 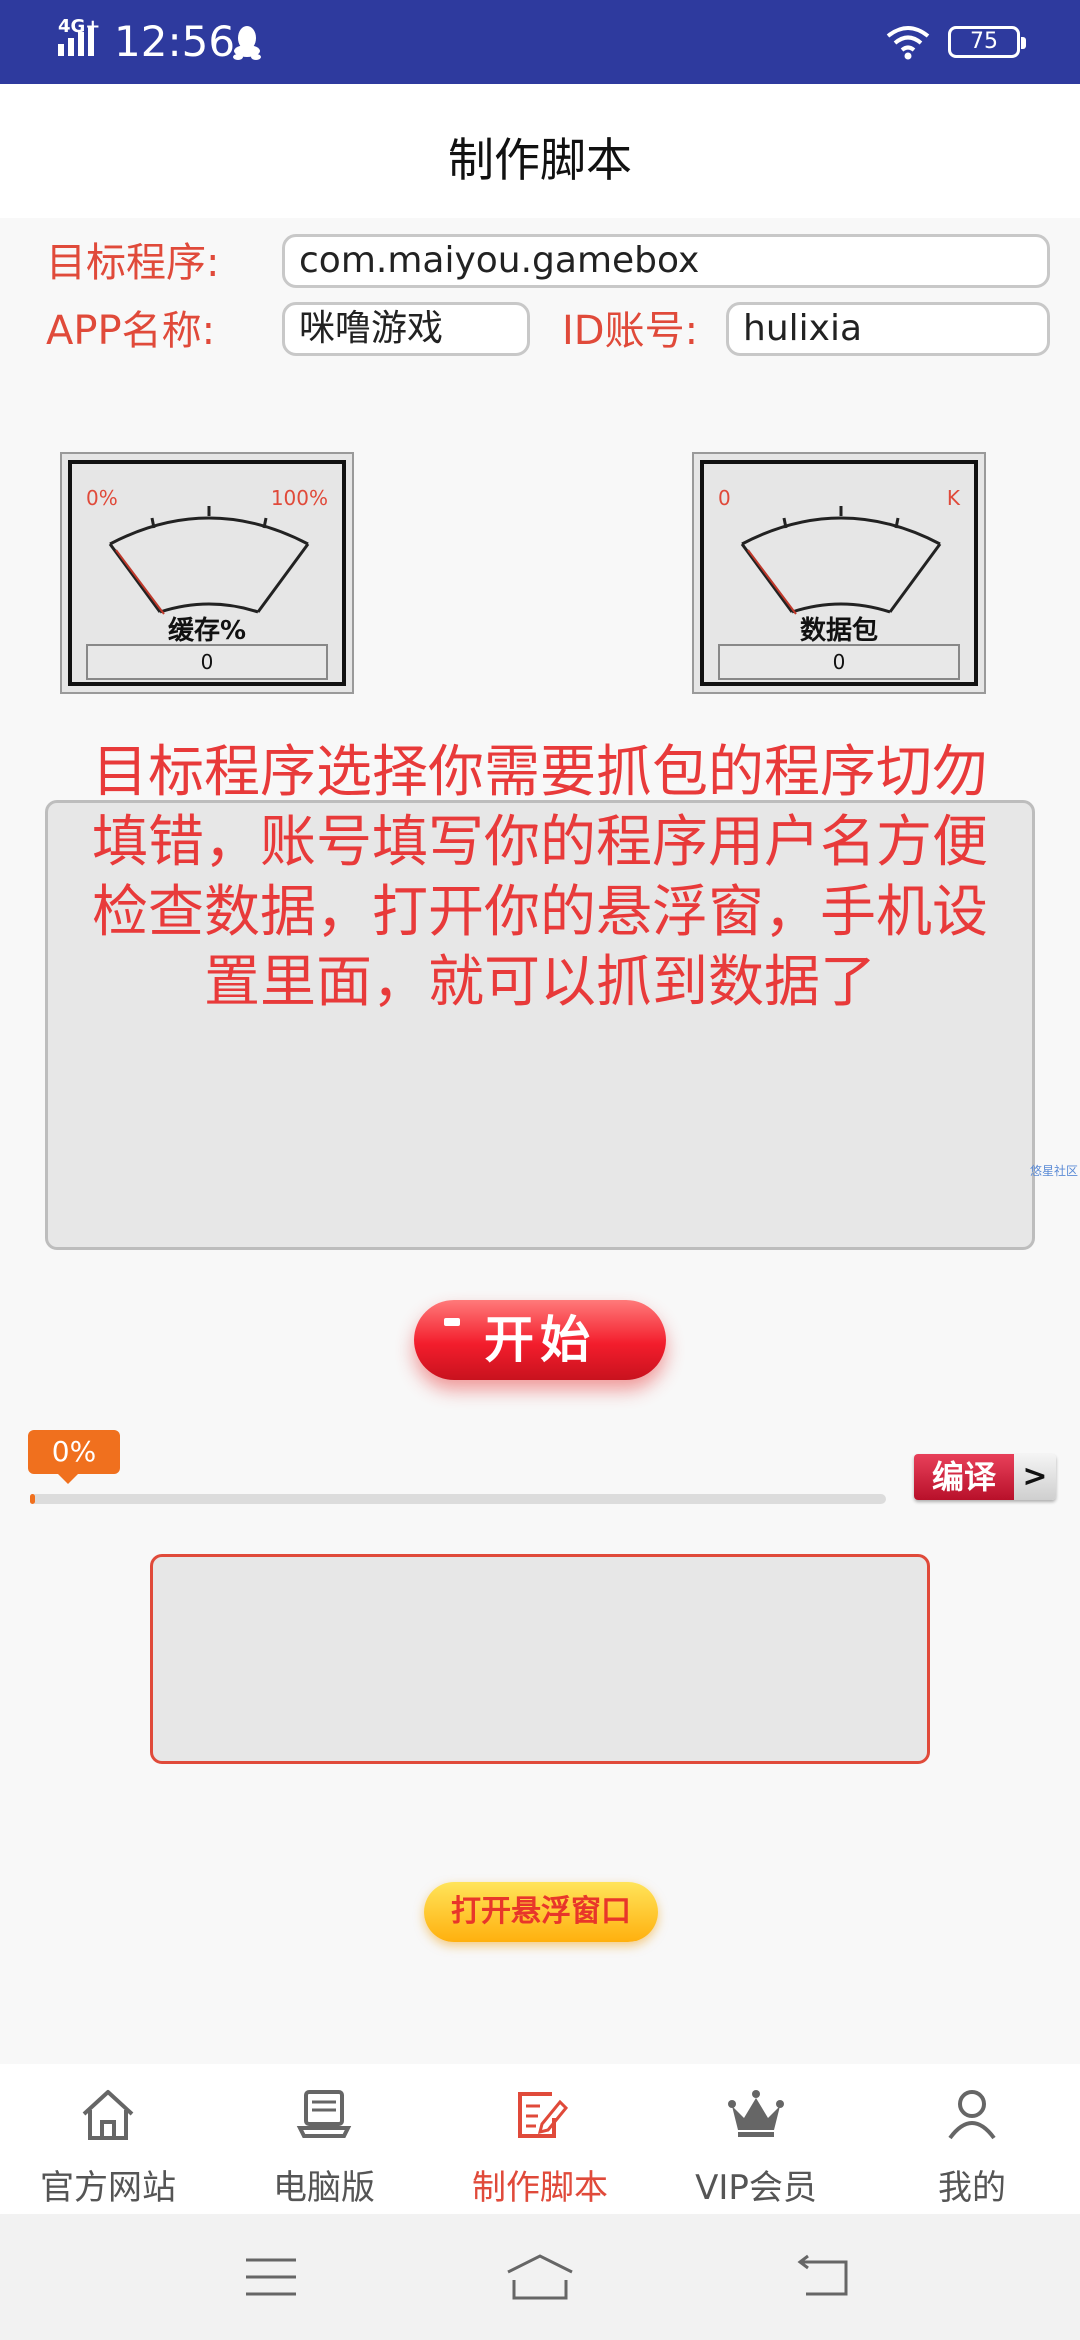 I want to click on nav-official-site: 官方网站, so click(x=108, y=2139).